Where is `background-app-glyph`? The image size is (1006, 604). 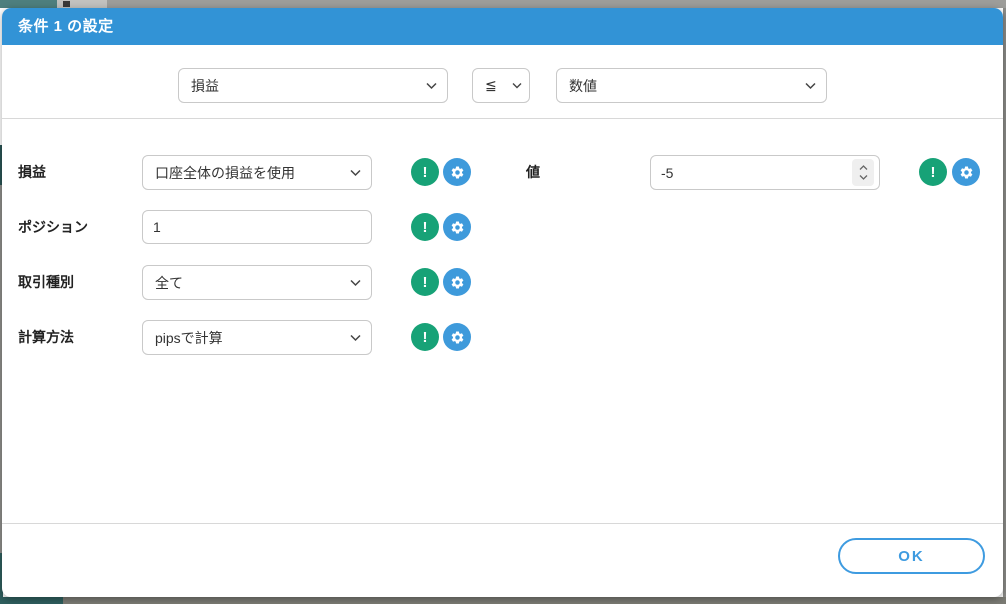 background-app-glyph is located at coordinates (66, 4).